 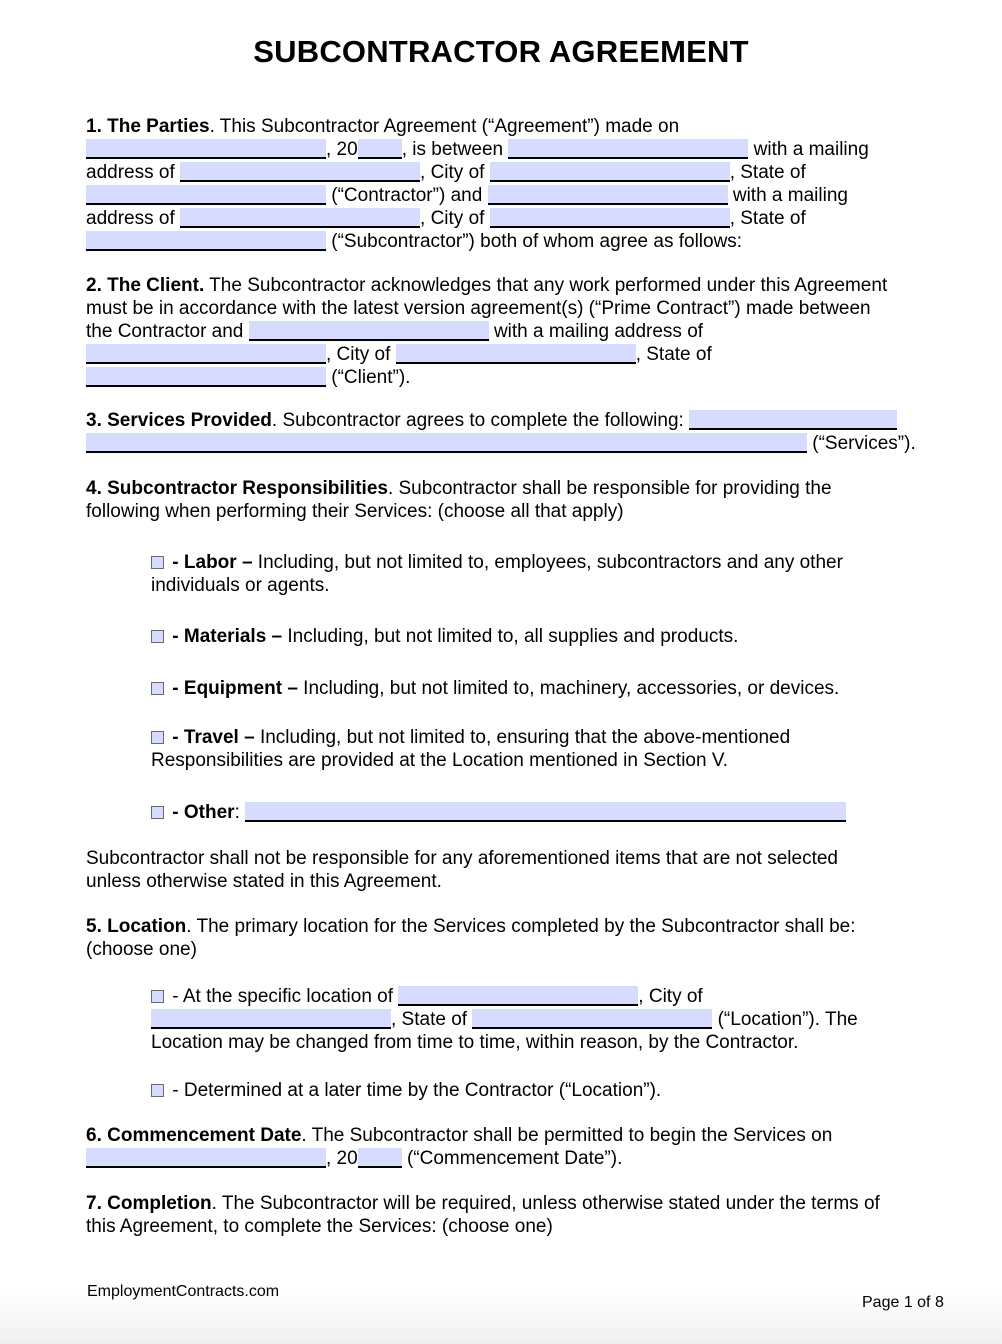 What do you see at coordinates (354, 1159) in the screenshot?
I see `s6-line2: , 20 (“Commencement Date”).` at bounding box center [354, 1159].